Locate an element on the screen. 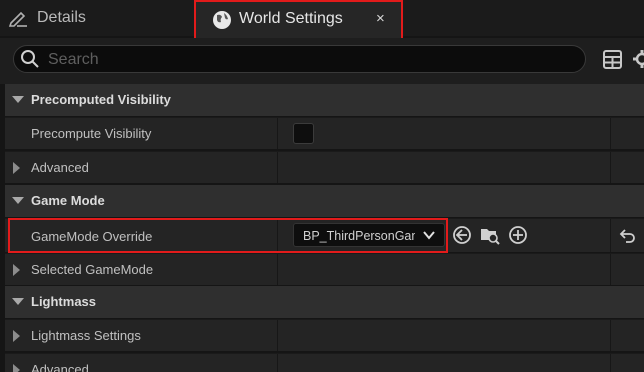  tab-details-label: Details is located at coordinates (61, 17).